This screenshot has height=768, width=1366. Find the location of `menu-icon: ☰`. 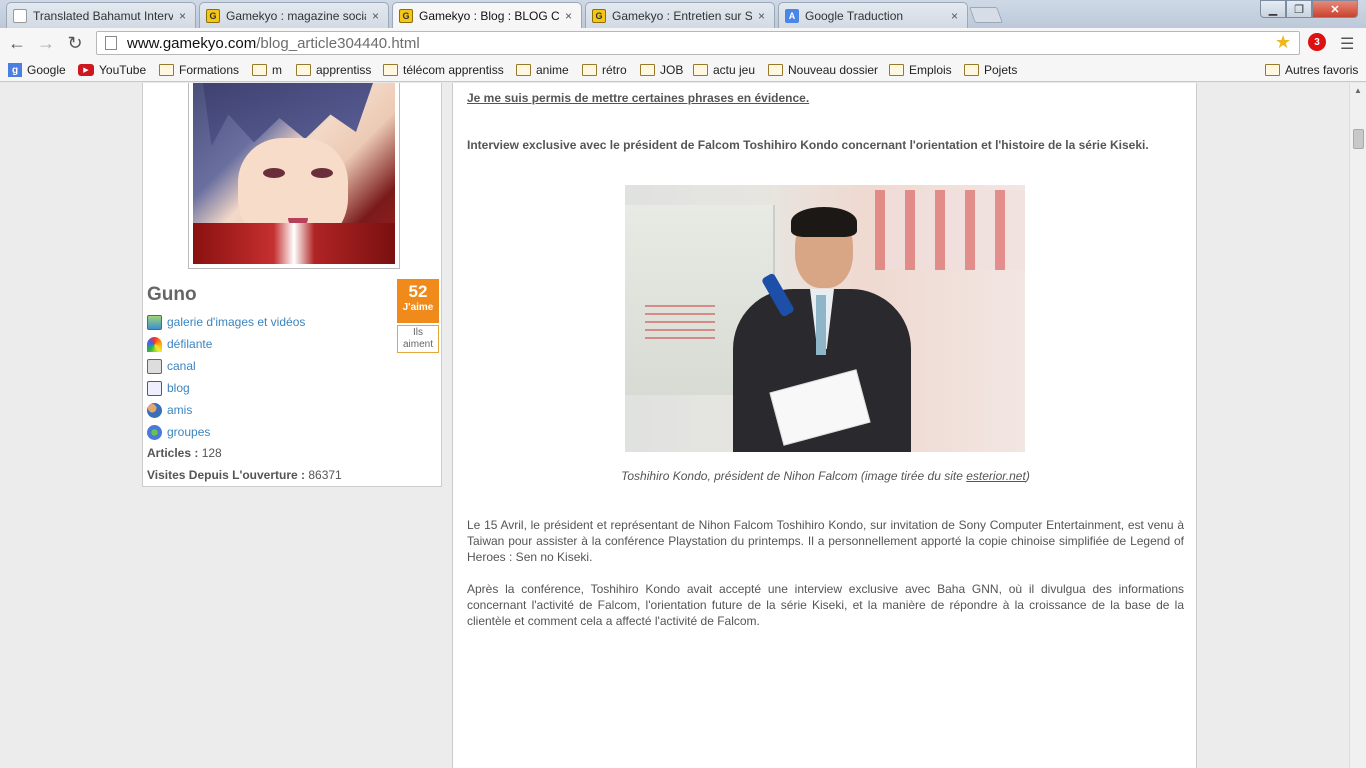

menu-icon: ☰ is located at coordinates (1347, 44).